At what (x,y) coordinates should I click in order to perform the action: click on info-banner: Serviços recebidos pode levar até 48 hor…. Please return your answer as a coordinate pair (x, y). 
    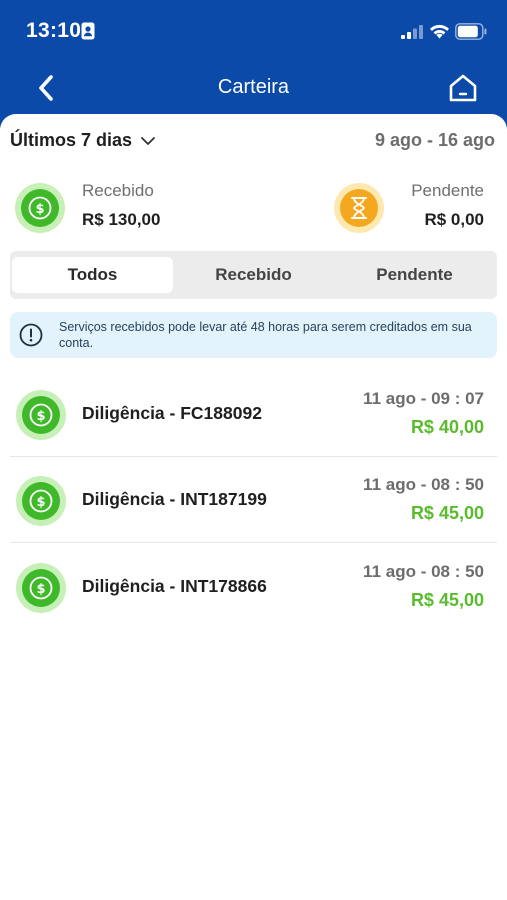
    Looking at the image, I should click on (253, 335).